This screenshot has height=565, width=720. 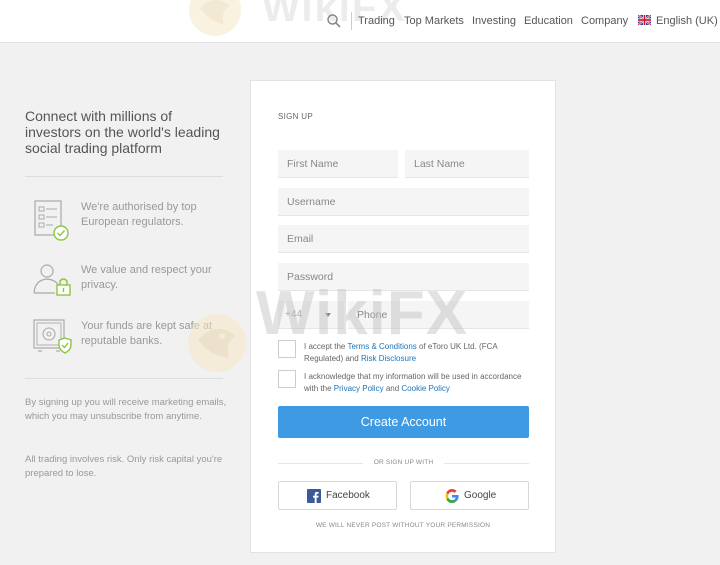 What do you see at coordinates (351, 21) in the screenshot?
I see `nav-divider` at bounding box center [351, 21].